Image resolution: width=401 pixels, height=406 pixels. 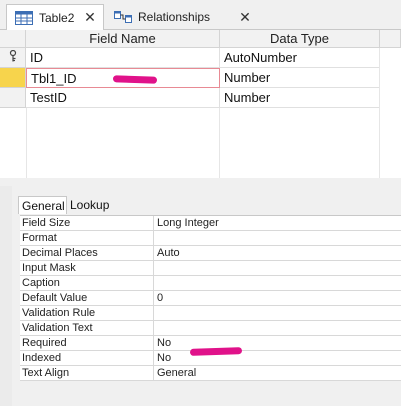 I want to click on property-row: Format, so click(x=210, y=238).